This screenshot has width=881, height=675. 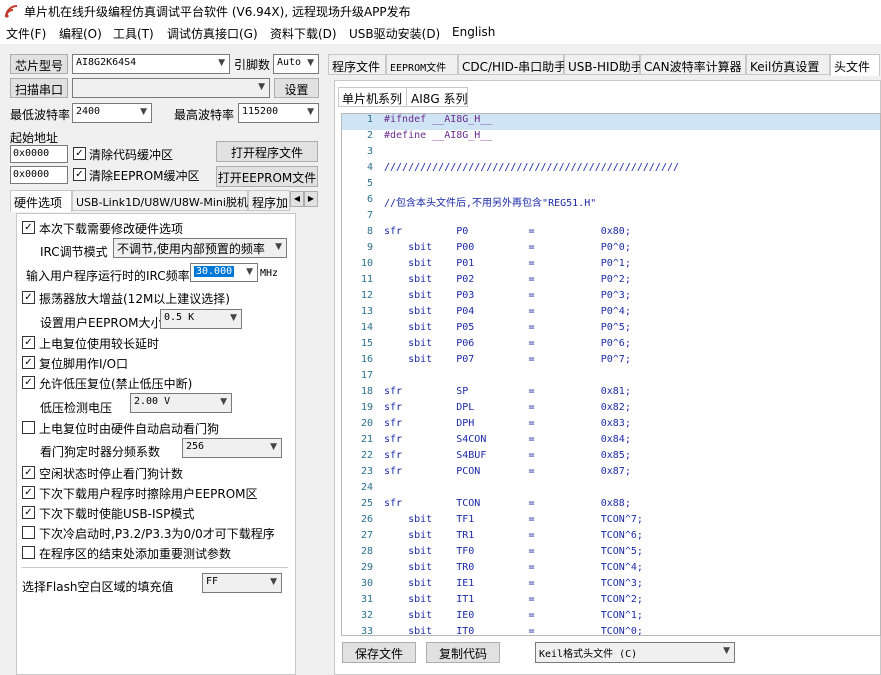 What do you see at coordinates (394, 33) in the screenshot?
I see `menu-usb-driver: USB驱动安装(D)` at bounding box center [394, 33].